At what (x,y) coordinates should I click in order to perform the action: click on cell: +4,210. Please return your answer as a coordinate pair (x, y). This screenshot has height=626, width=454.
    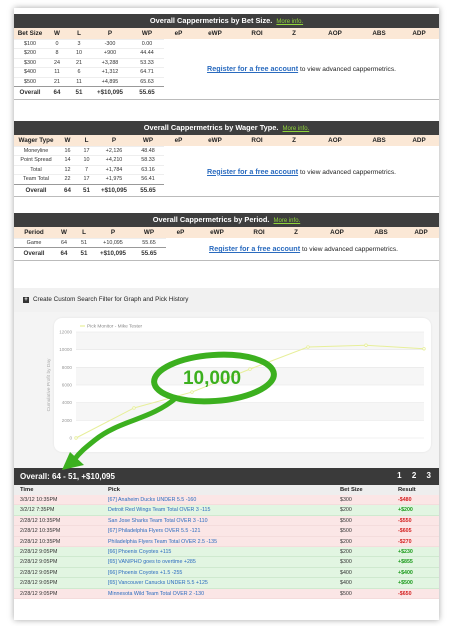
    Looking at the image, I should click on (114, 160).